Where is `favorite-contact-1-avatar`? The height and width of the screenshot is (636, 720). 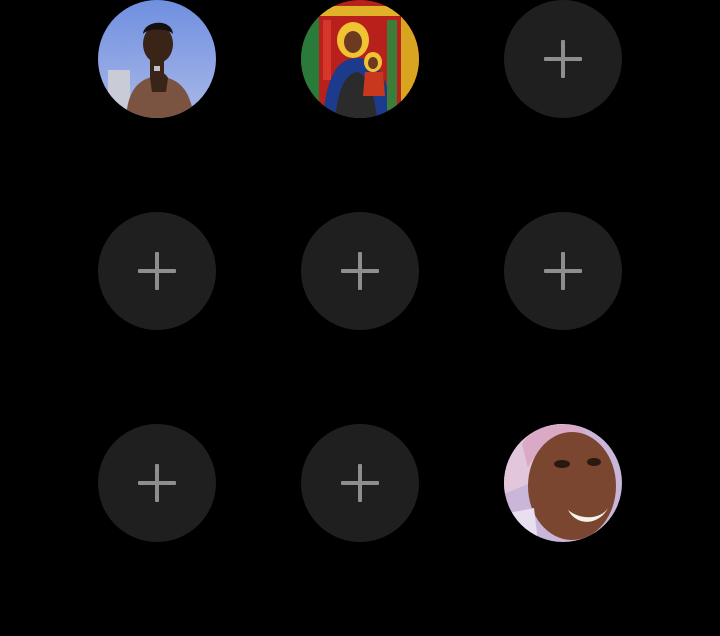 favorite-contact-1-avatar is located at coordinates (157, 59).